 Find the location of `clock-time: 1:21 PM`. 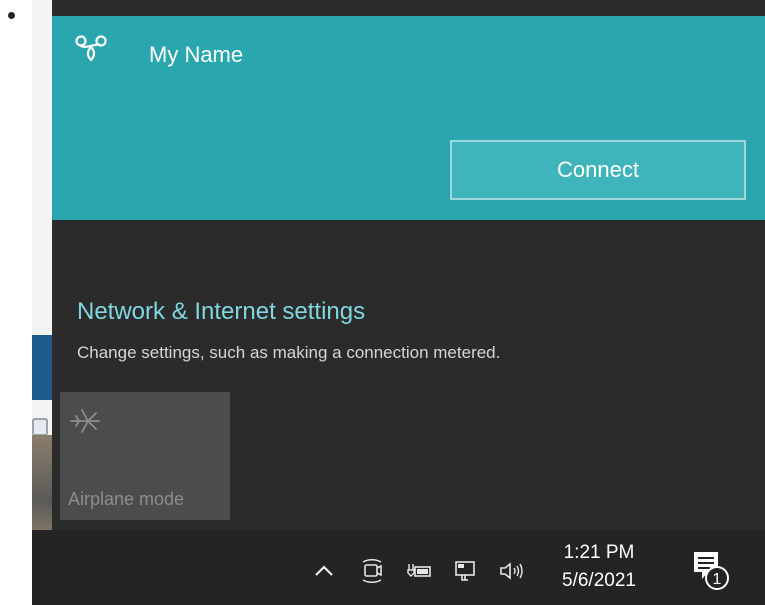

clock-time: 1:21 PM is located at coordinates (599, 552).